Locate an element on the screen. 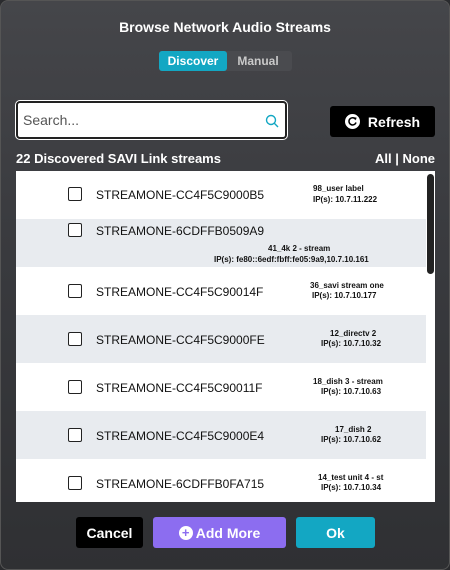 The height and width of the screenshot is (570, 450). dialog-title: Browse Network Audio Streams is located at coordinates (225, 27).